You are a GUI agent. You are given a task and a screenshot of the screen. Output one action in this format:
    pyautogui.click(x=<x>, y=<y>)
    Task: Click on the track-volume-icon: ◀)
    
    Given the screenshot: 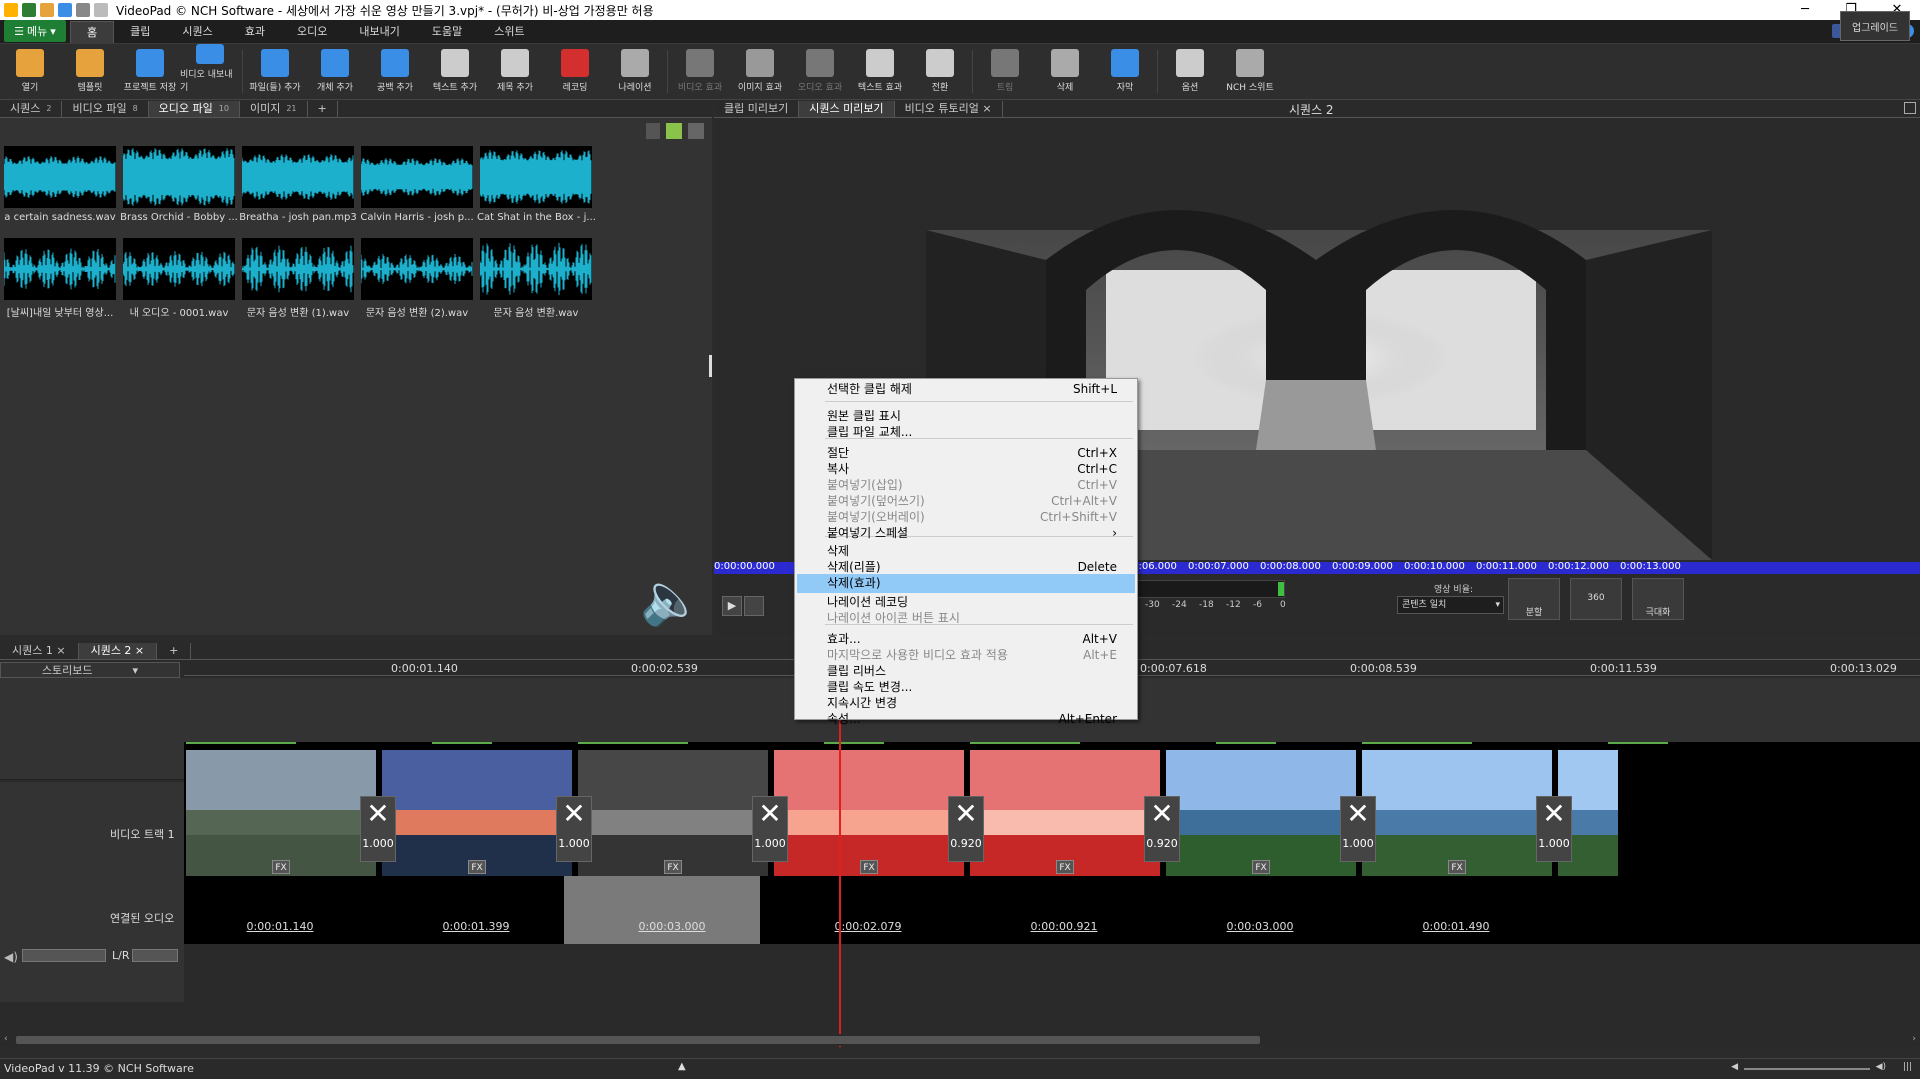 What is the action you would take?
    pyautogui.click(x=11, y=957)
    